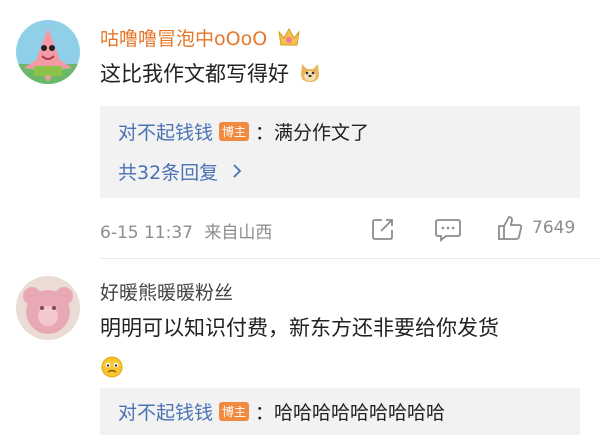 The image size is (600, 435). Describe the element at coordinates (554, 228) in the screenshot. I see `like-count: 7649` at that location.